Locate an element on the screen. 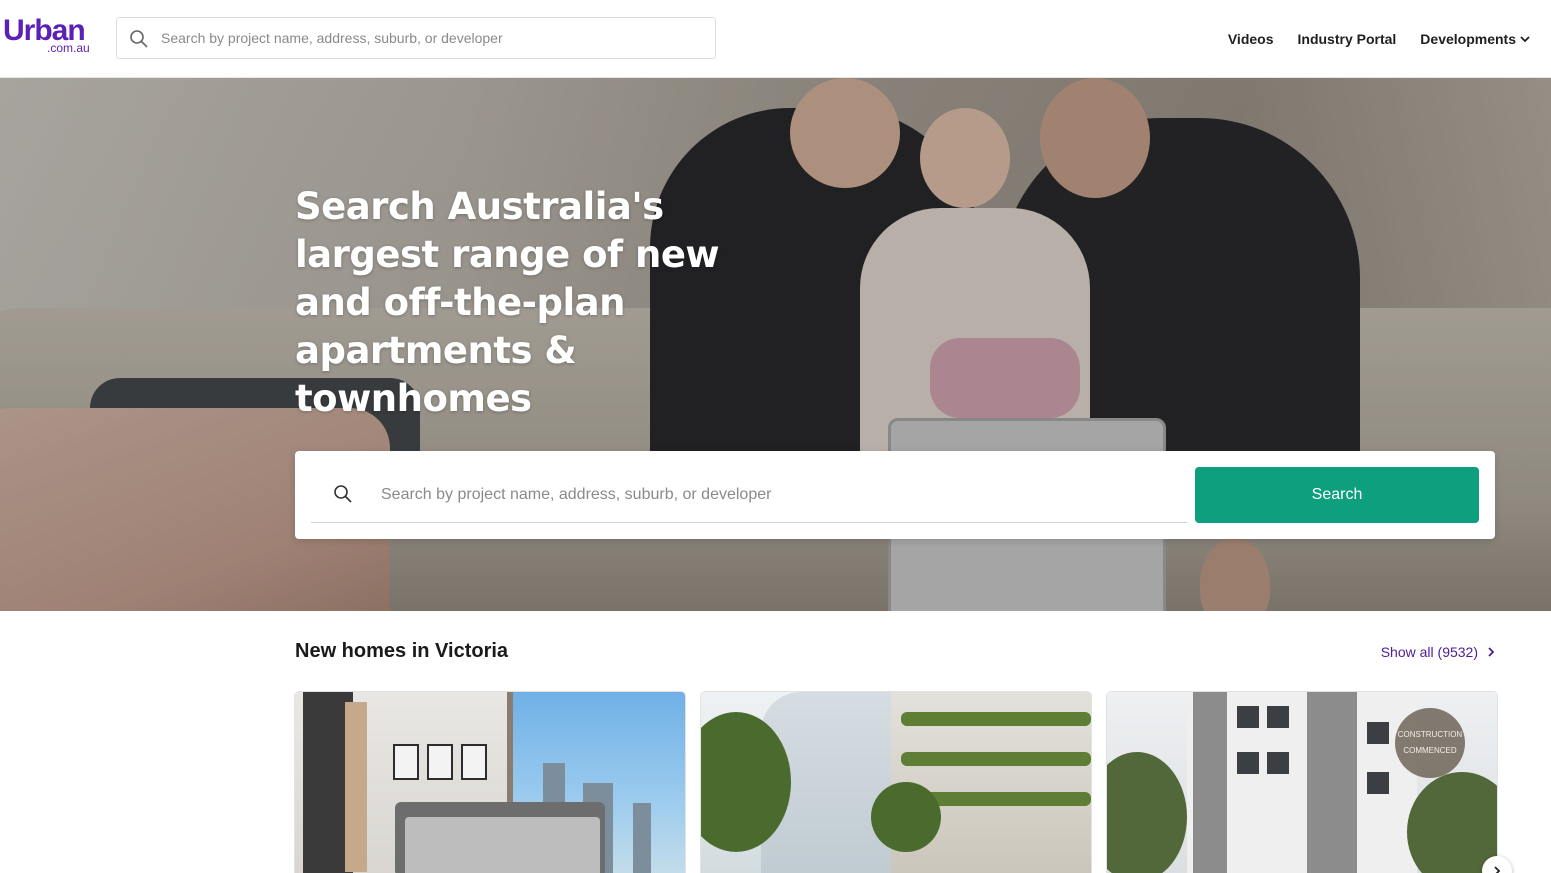 The height and width of the screenshot is (873, 1551). urban-logo: Urban .com.au is located at coordinates (49, 36).